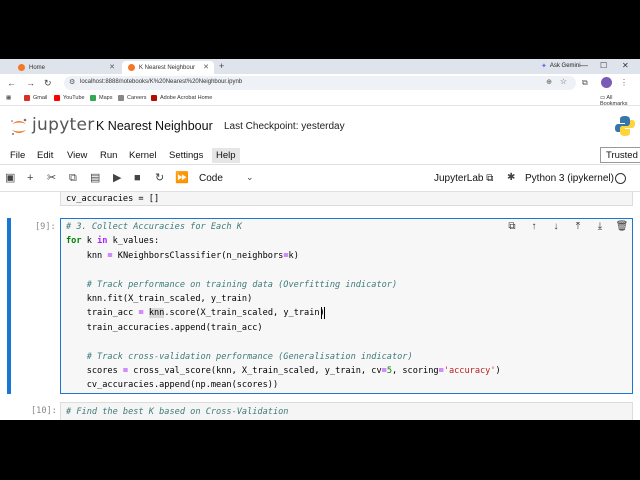  What do you see at coordinates (108, 155) in the screenshot?
I see `menu-run: Run` at bounding box center [108, 155].